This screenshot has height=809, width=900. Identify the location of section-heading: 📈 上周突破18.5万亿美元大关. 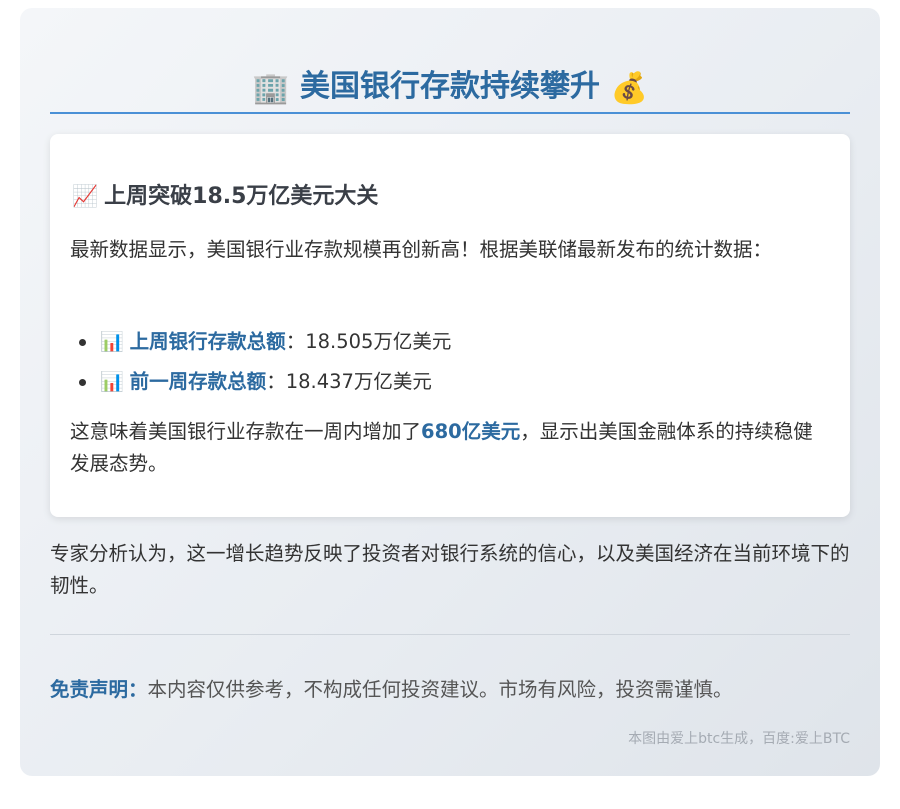
(225, 194).